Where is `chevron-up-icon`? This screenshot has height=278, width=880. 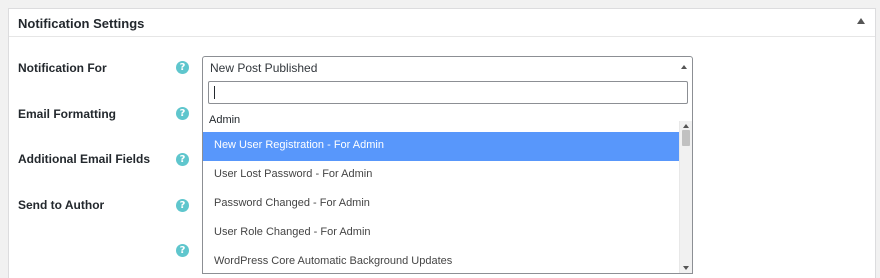
chevron-up-icon is located at coordinates (684, 67).